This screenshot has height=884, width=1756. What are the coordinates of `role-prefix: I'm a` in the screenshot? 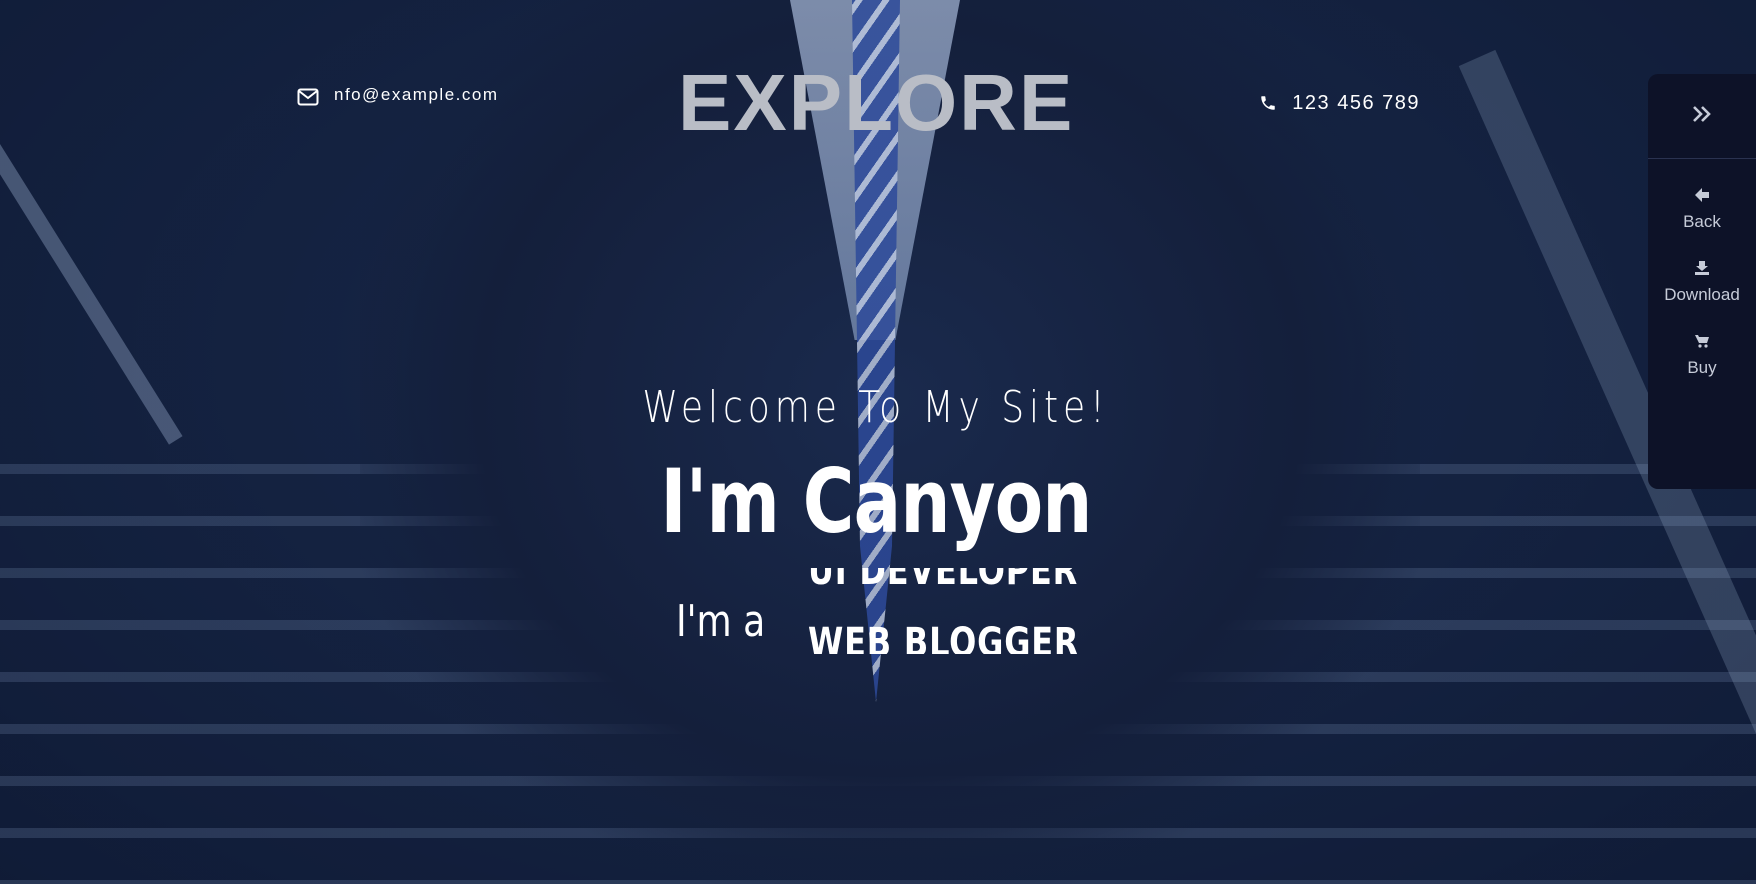 It's located at (721, 621).